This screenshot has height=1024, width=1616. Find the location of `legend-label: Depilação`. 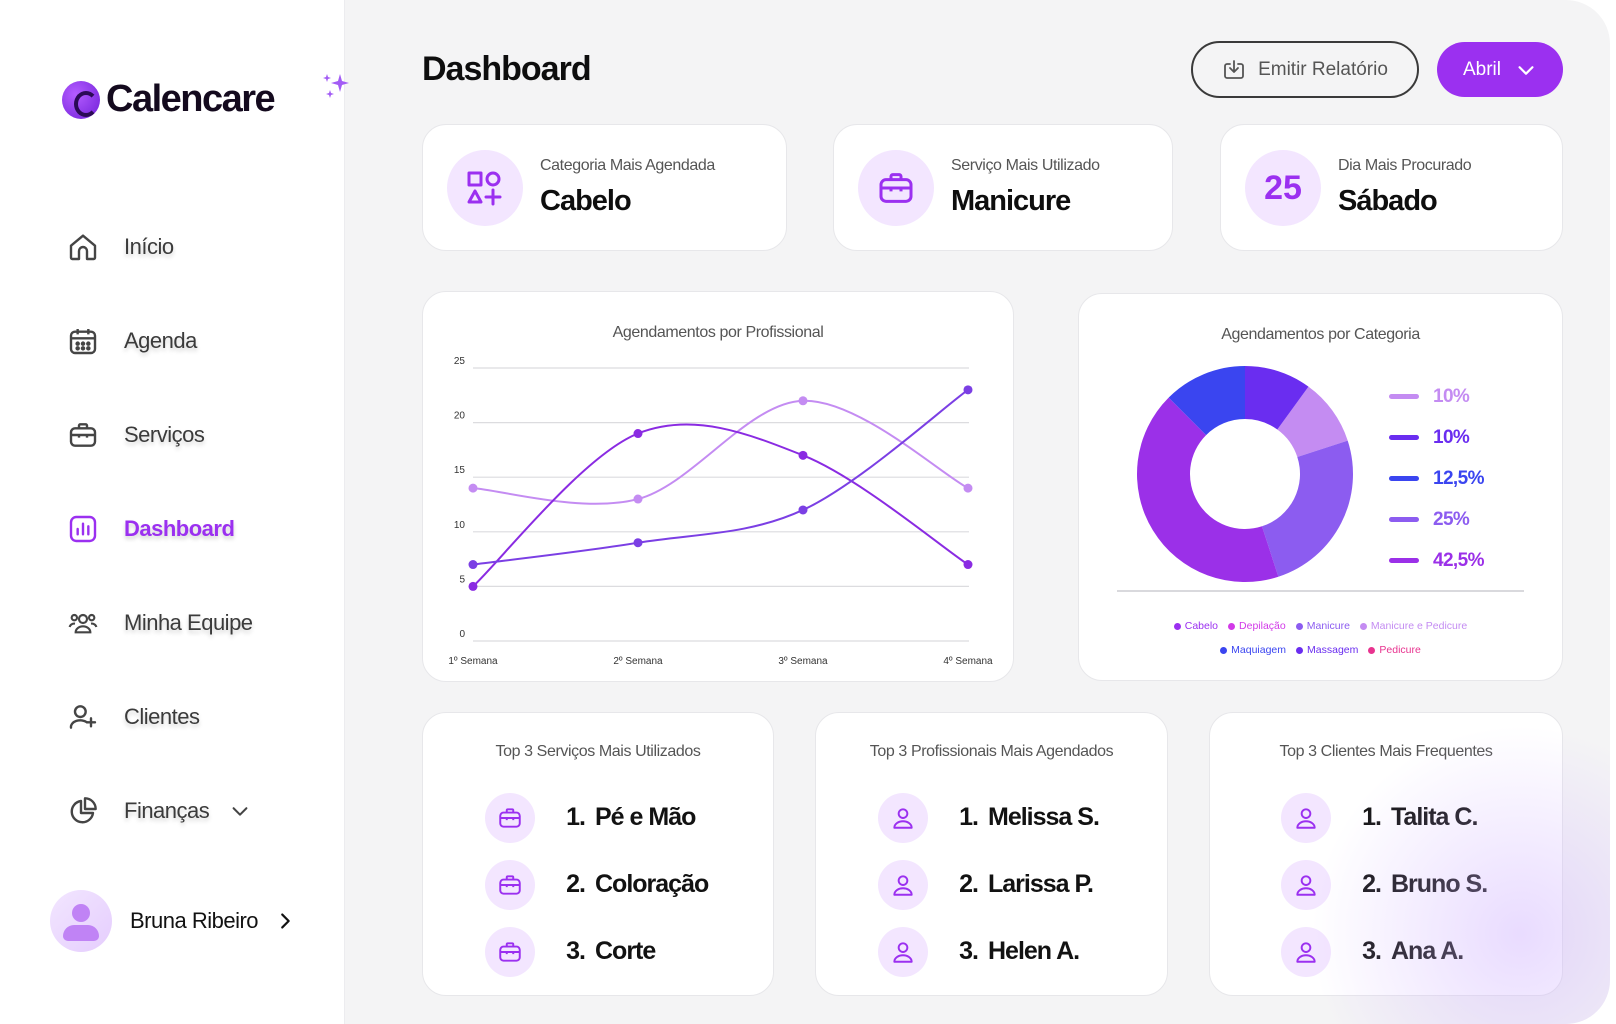

legend-label: Depilação is located at coordinates (1262, 626).